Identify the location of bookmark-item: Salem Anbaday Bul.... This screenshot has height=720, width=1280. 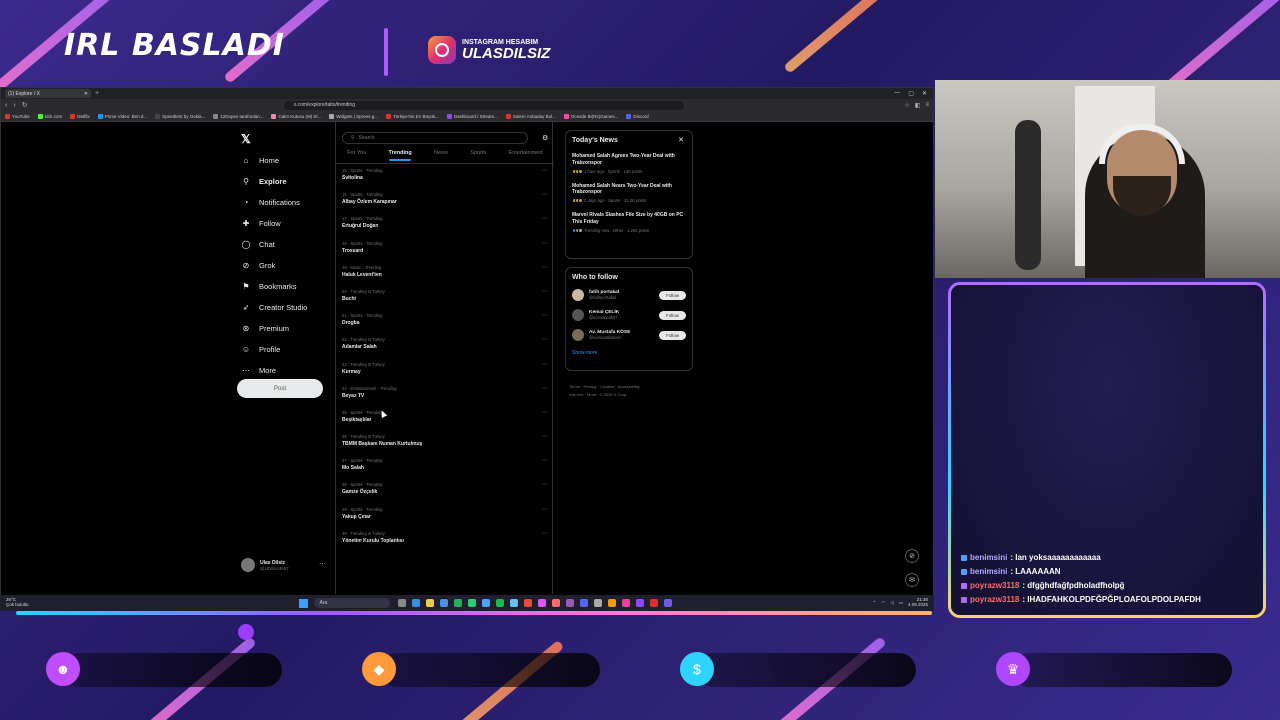
(530, 116).